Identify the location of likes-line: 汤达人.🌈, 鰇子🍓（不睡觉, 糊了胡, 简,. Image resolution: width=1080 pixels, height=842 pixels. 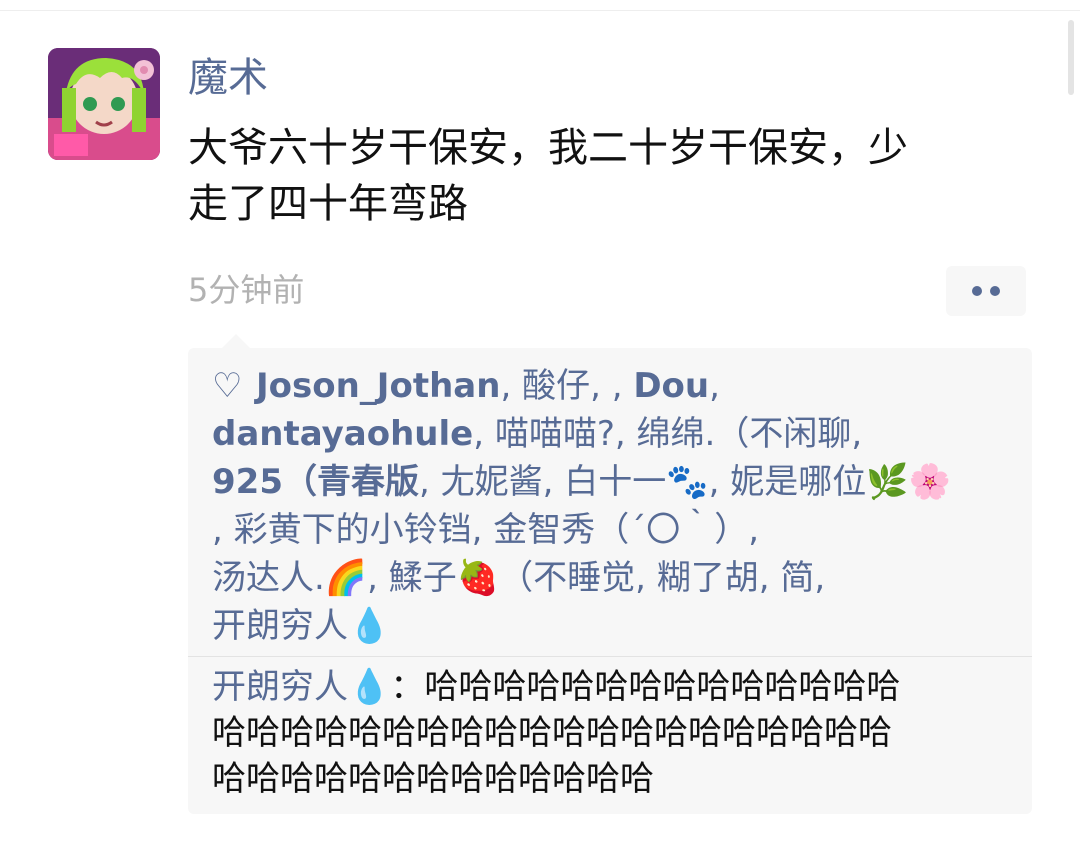
(519, 578).